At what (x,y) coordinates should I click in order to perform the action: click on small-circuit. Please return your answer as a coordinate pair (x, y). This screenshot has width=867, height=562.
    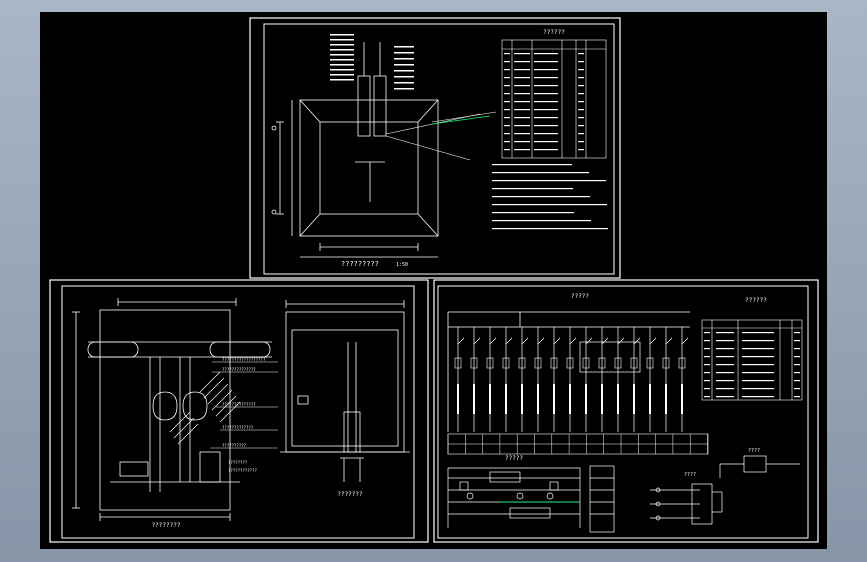
    Looking at the image, I should click on (759, 466).